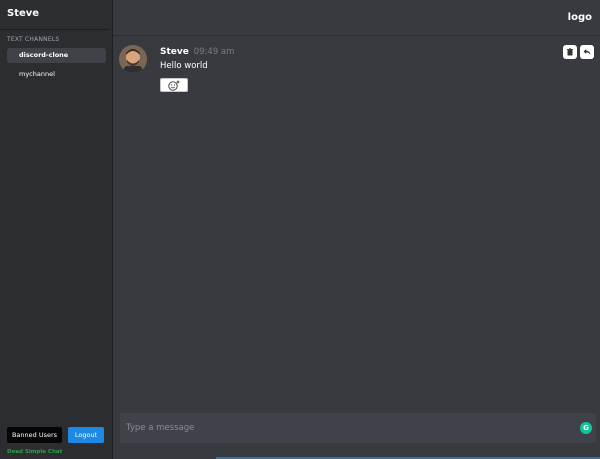  I want to click on message-composer: G, so click(358, 428).